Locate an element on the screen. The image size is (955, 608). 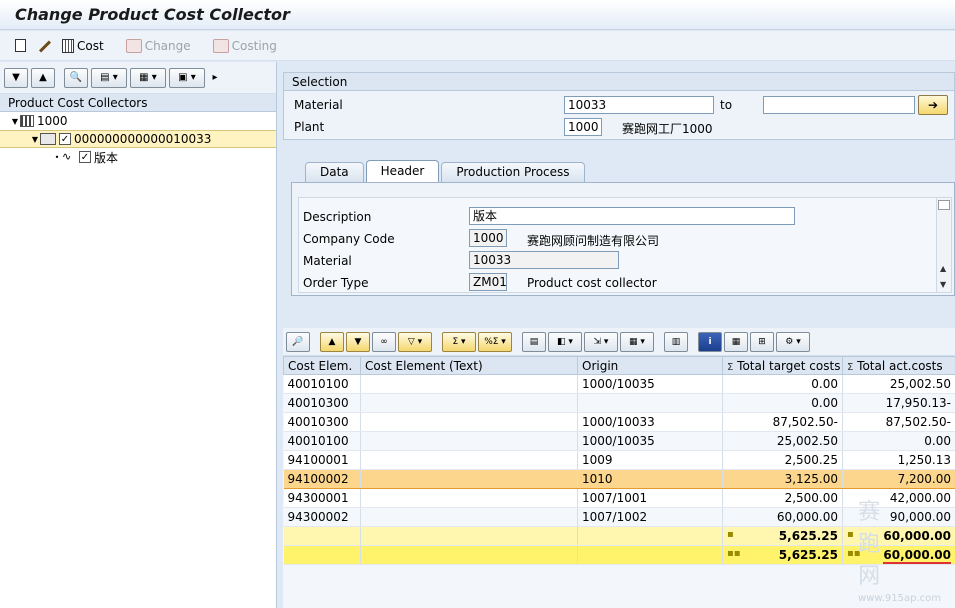
info-button: i is located at coordinates (710, 341).